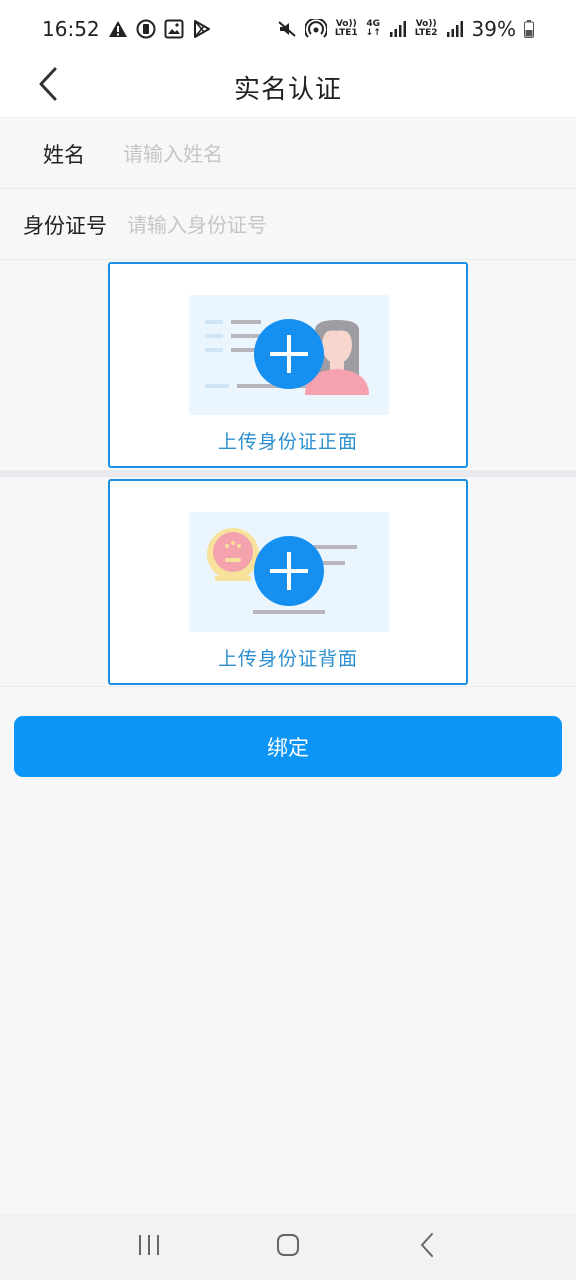 The height and width of the screenshot is (1280, 576). Describe the element at coordinates (64, 154) in the screenshot. I see `name-label: 姓名` at that location.